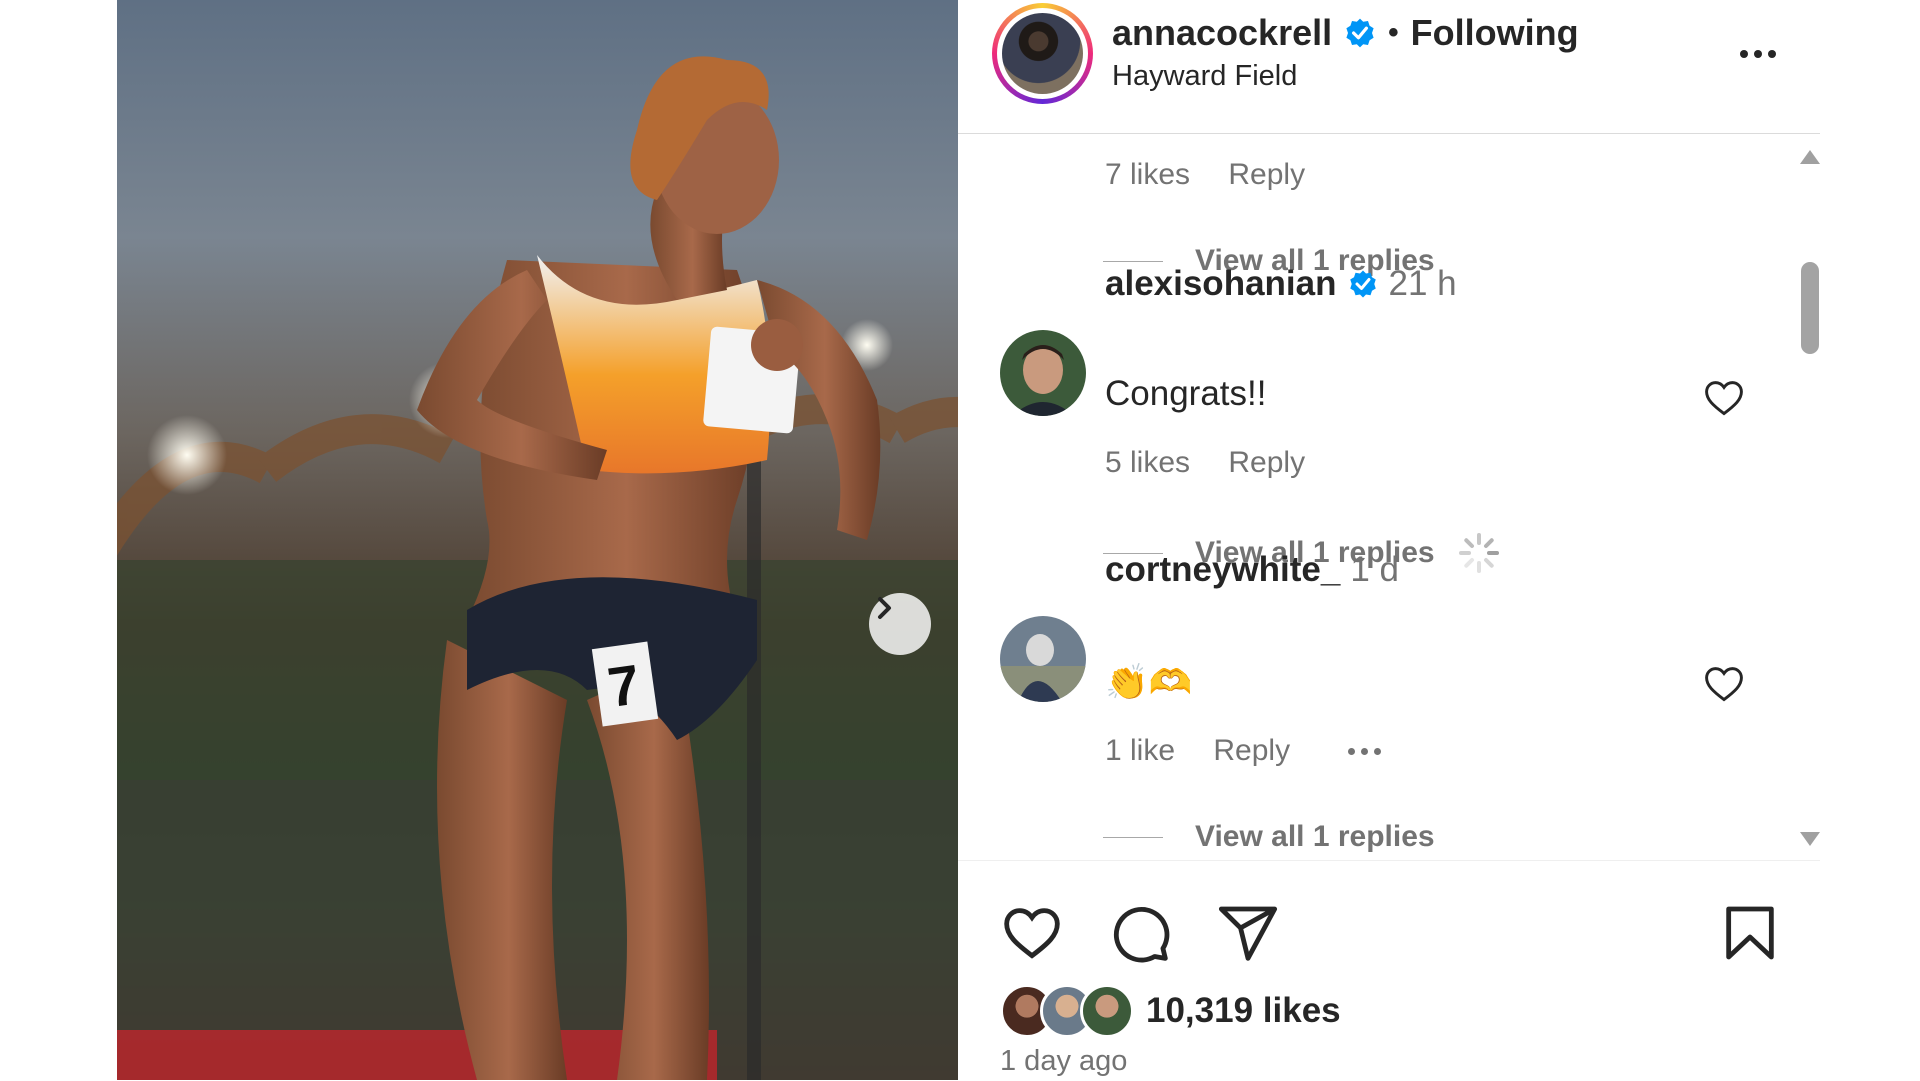 Image resolution: width=1920 pixels, height=1081 pixels. Describe the element at coordinates (1810, 157) in the screenshot. I see `scroll-up-arrow-icon` at that location.